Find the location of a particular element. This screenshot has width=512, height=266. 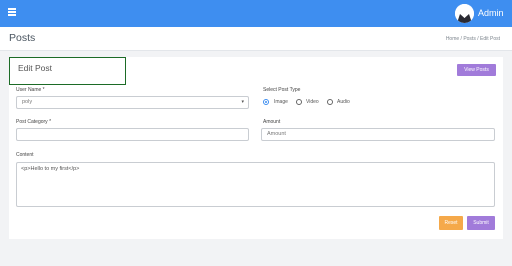

user-name-value: poly is located at coordinates (27, 102).